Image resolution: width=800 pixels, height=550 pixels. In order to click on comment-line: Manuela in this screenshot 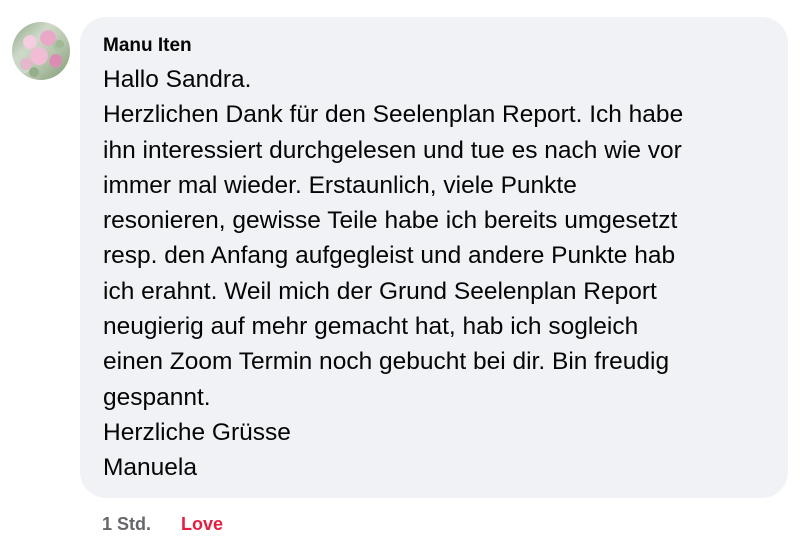, I will do `click(150, 468)`.